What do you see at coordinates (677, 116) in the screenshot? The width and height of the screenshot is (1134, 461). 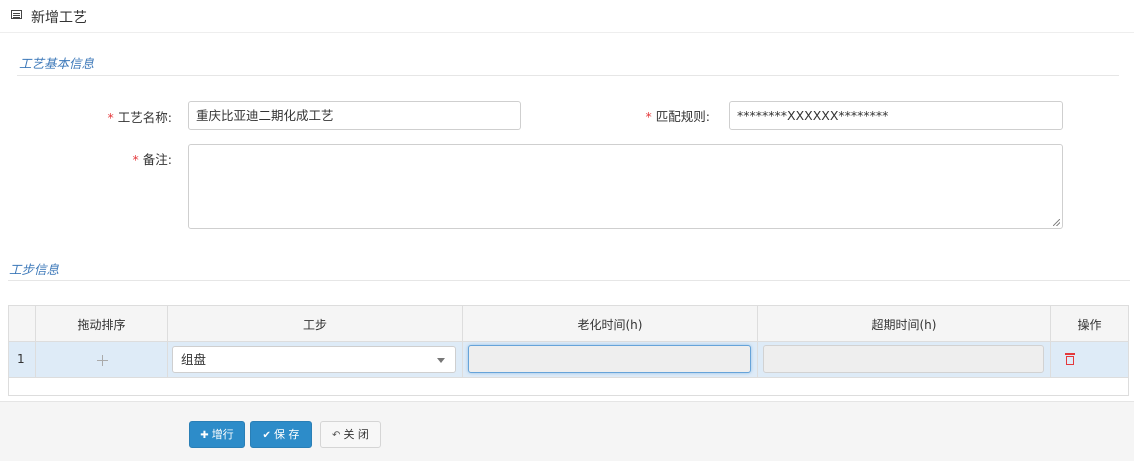 I see `match-rule-label: * 匹配规则:` at bounding box center [677, 116].